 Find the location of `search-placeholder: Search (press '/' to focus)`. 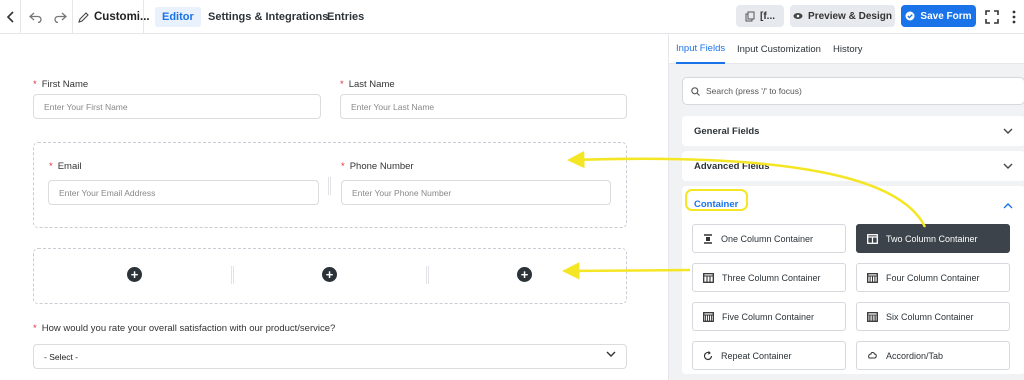

search-placeholder: Search (press '/' to focus) is located at coordinates (754, 91).